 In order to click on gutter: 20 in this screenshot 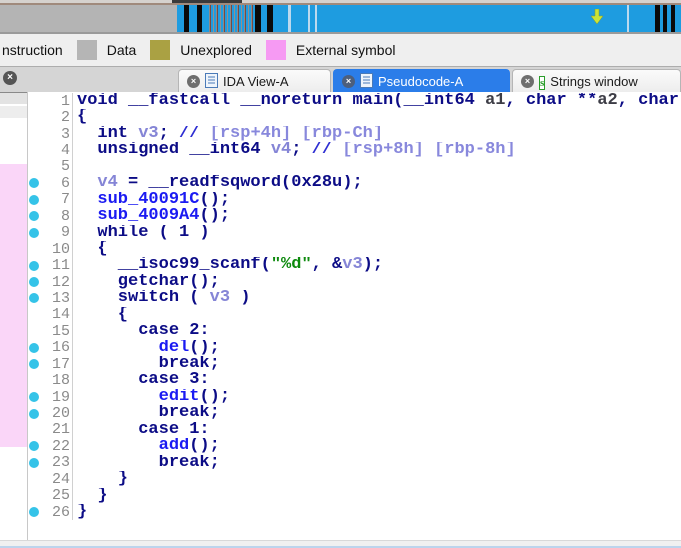, I will do `click(50, 413)`.